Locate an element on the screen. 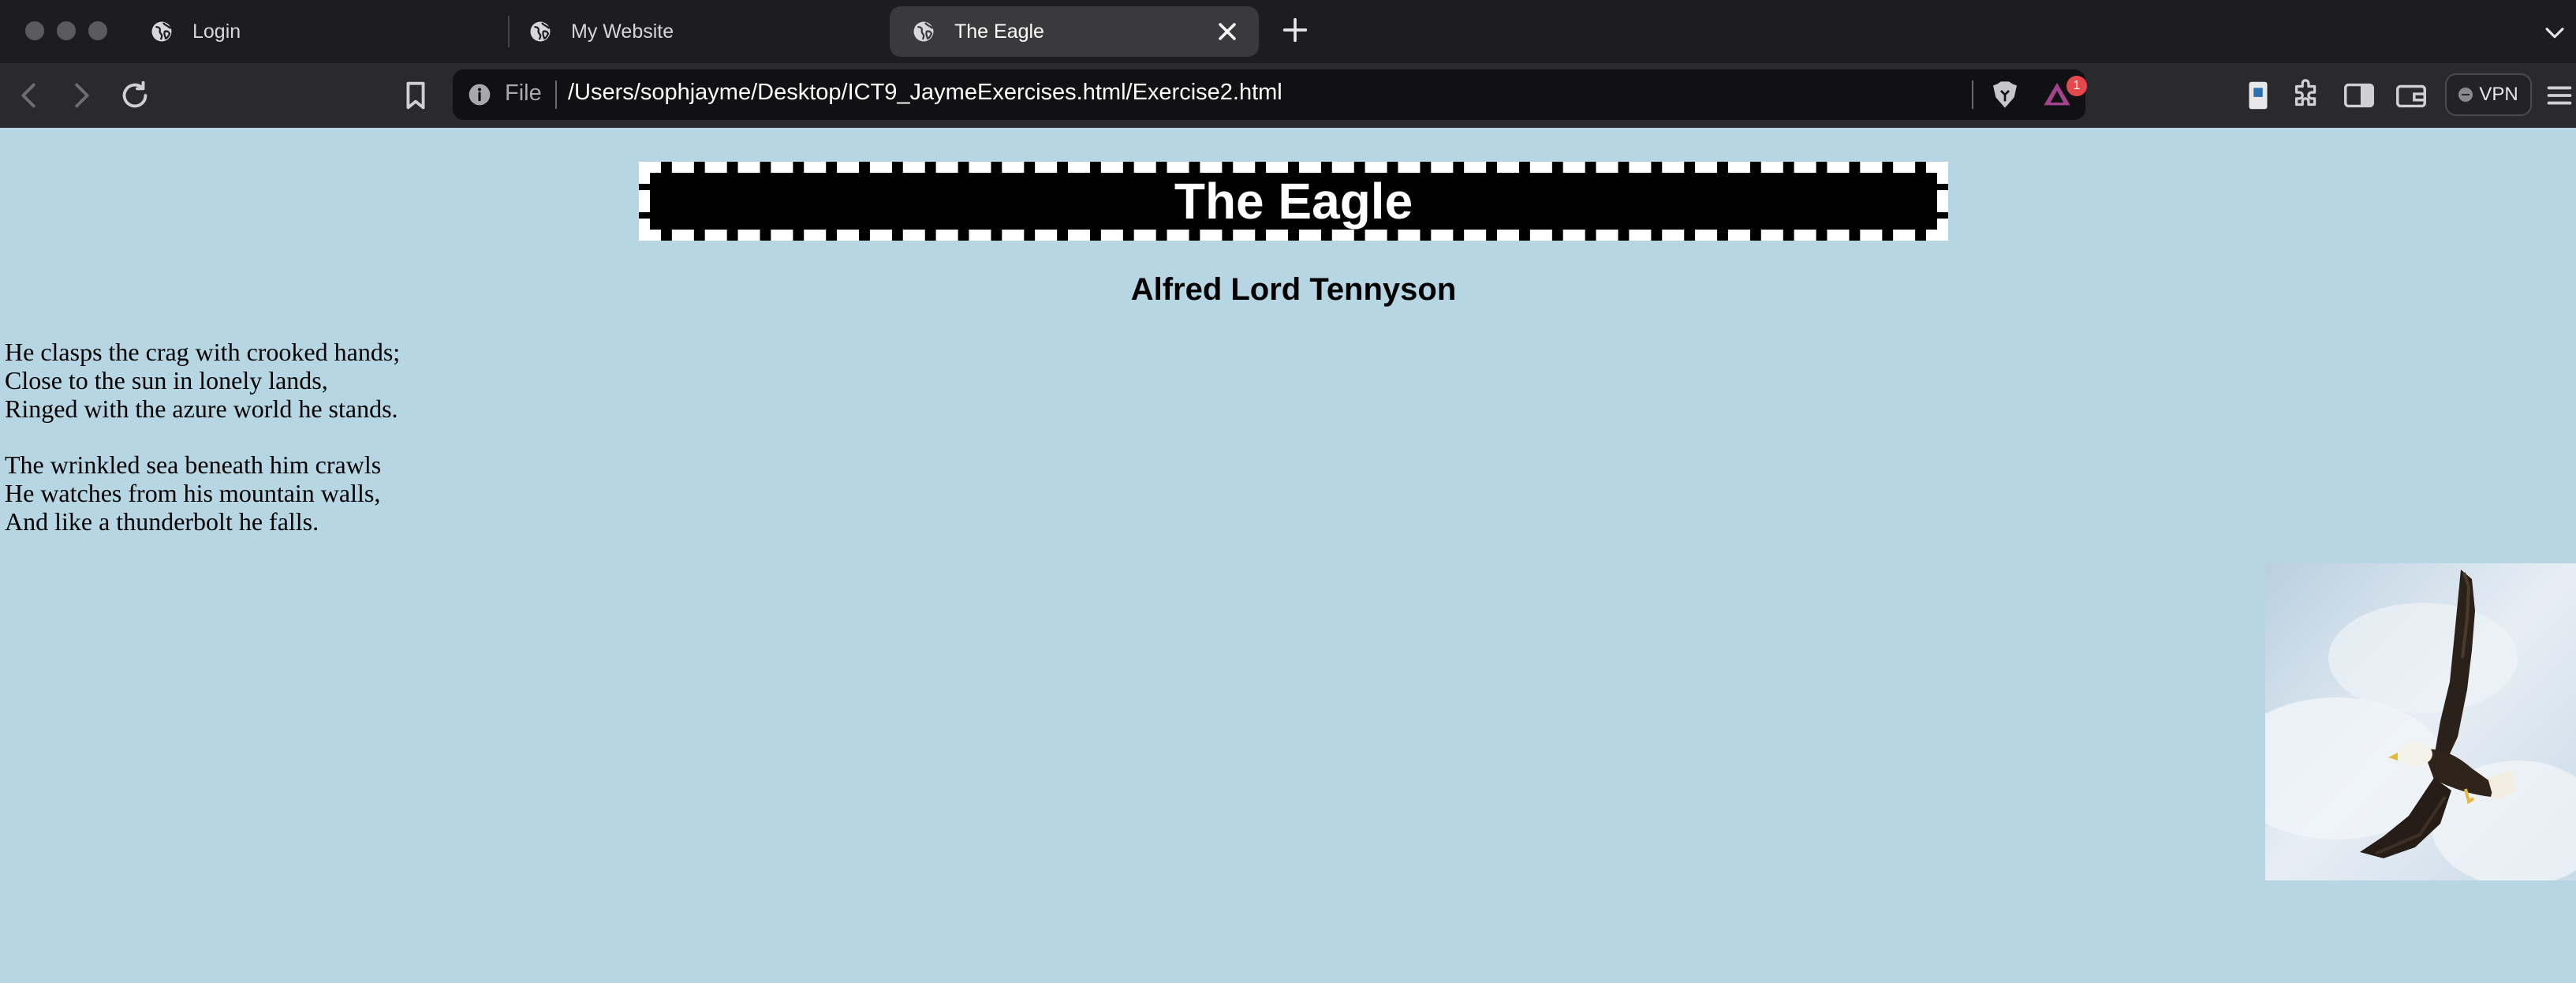 The width and height of the screenshot is (2576, 983). url-scheme-label: File is located at coordinates (523, 93).